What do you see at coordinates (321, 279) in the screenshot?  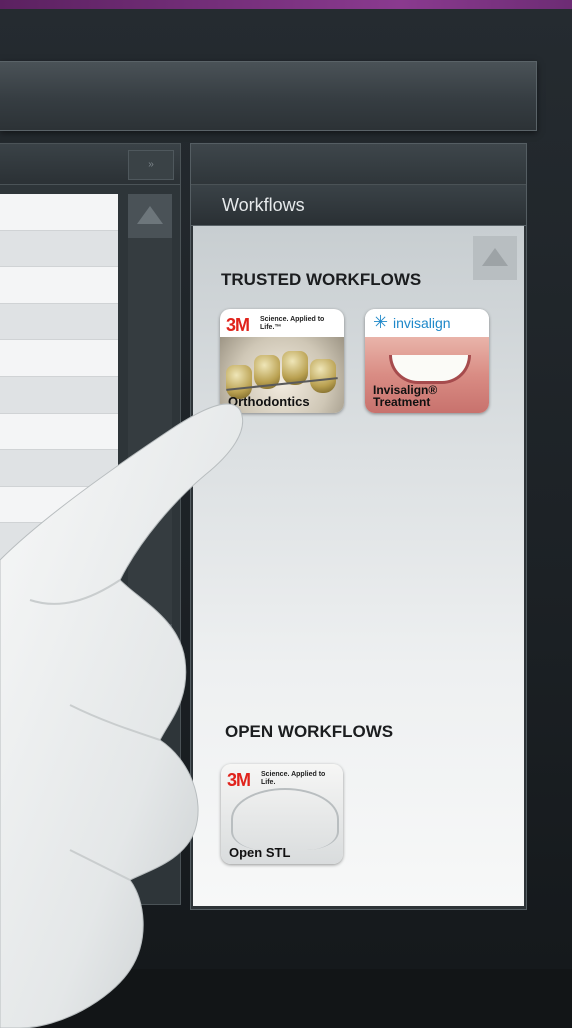 I see `trusted-workflows-heading: TRUSTED WORKFLOWS` at bounding box center [321, 279].